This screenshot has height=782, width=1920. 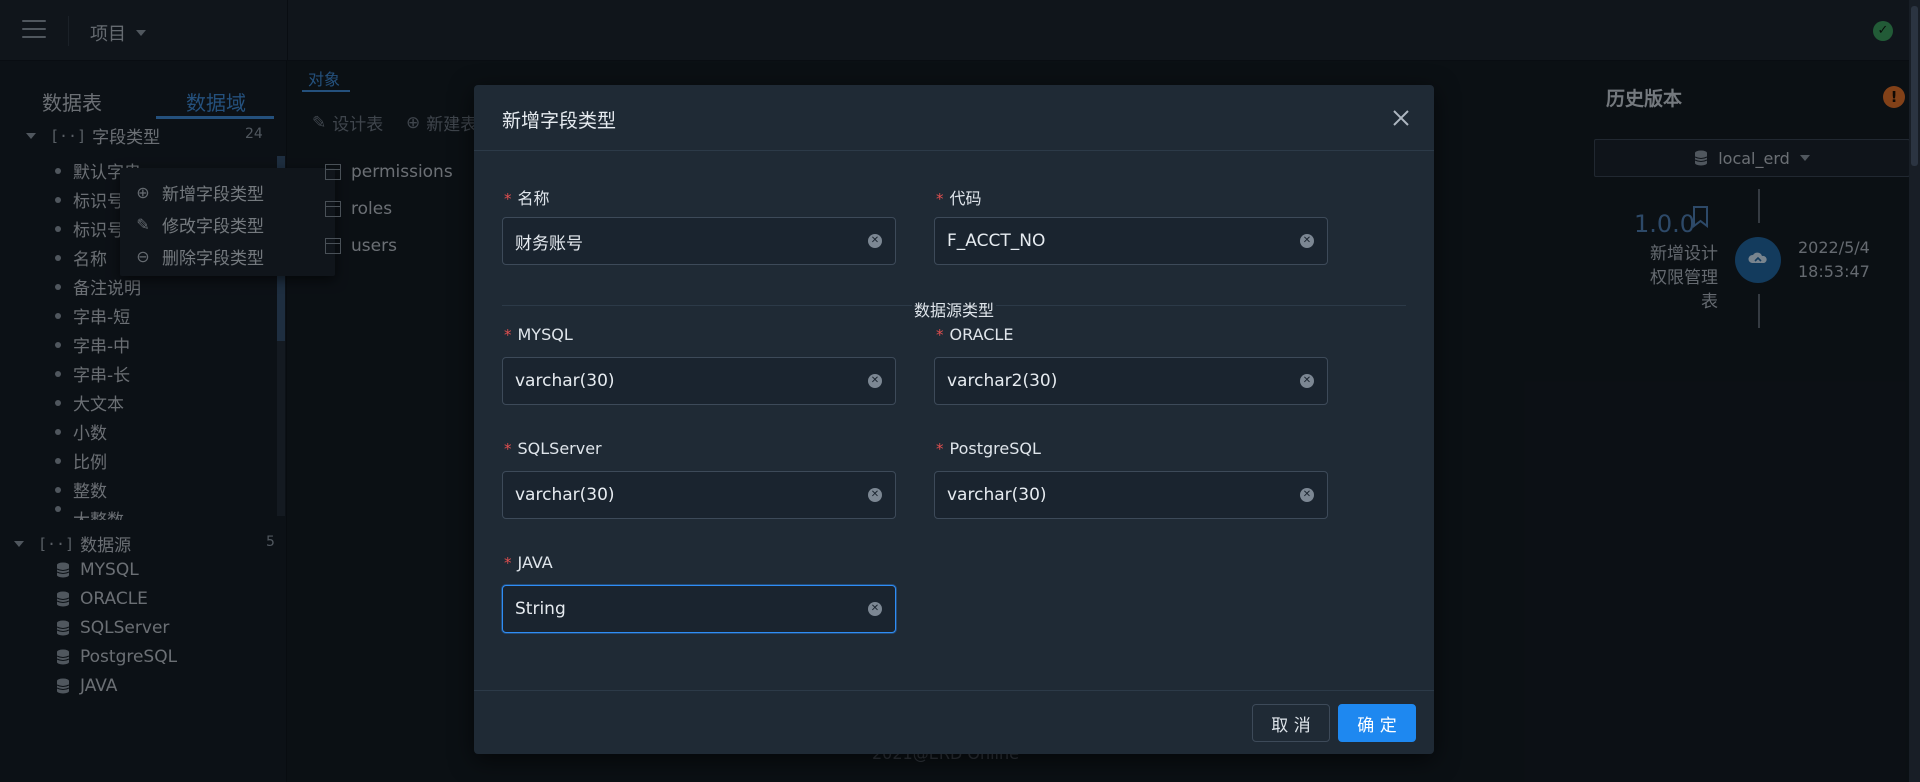 What do you see at coordinates (954, 722) in the screenshot?
I see `dialog-footer: 取 消 确 定` at bounding box center [954, 722].